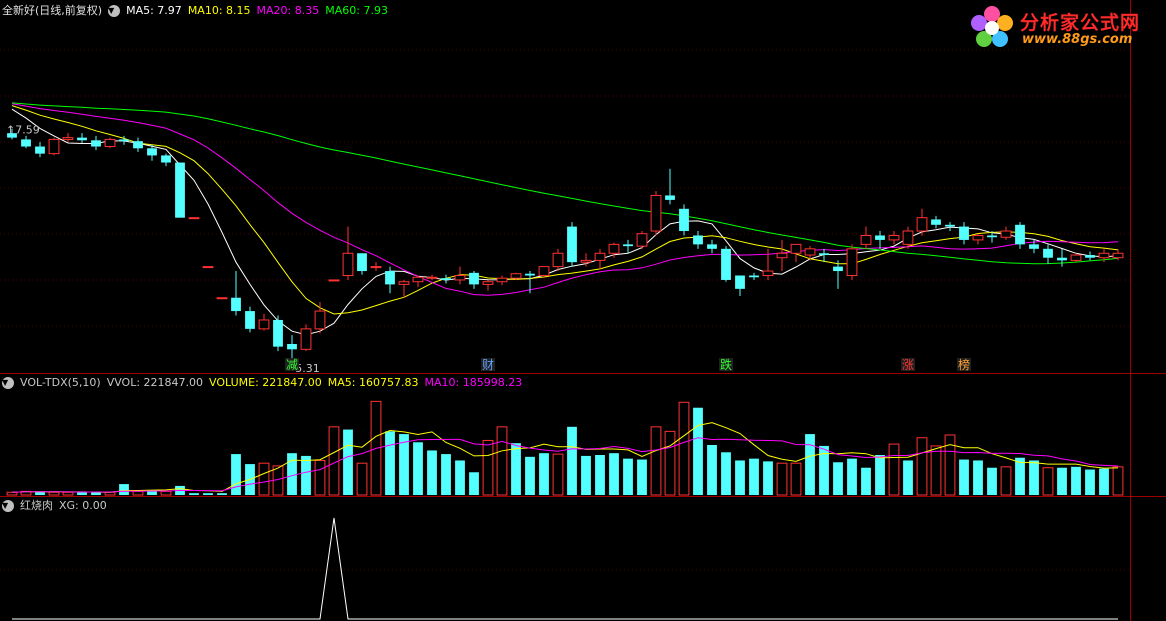  I want to click on volume-indicator-name: VOL-TDX(5,10), so click(60, 383).